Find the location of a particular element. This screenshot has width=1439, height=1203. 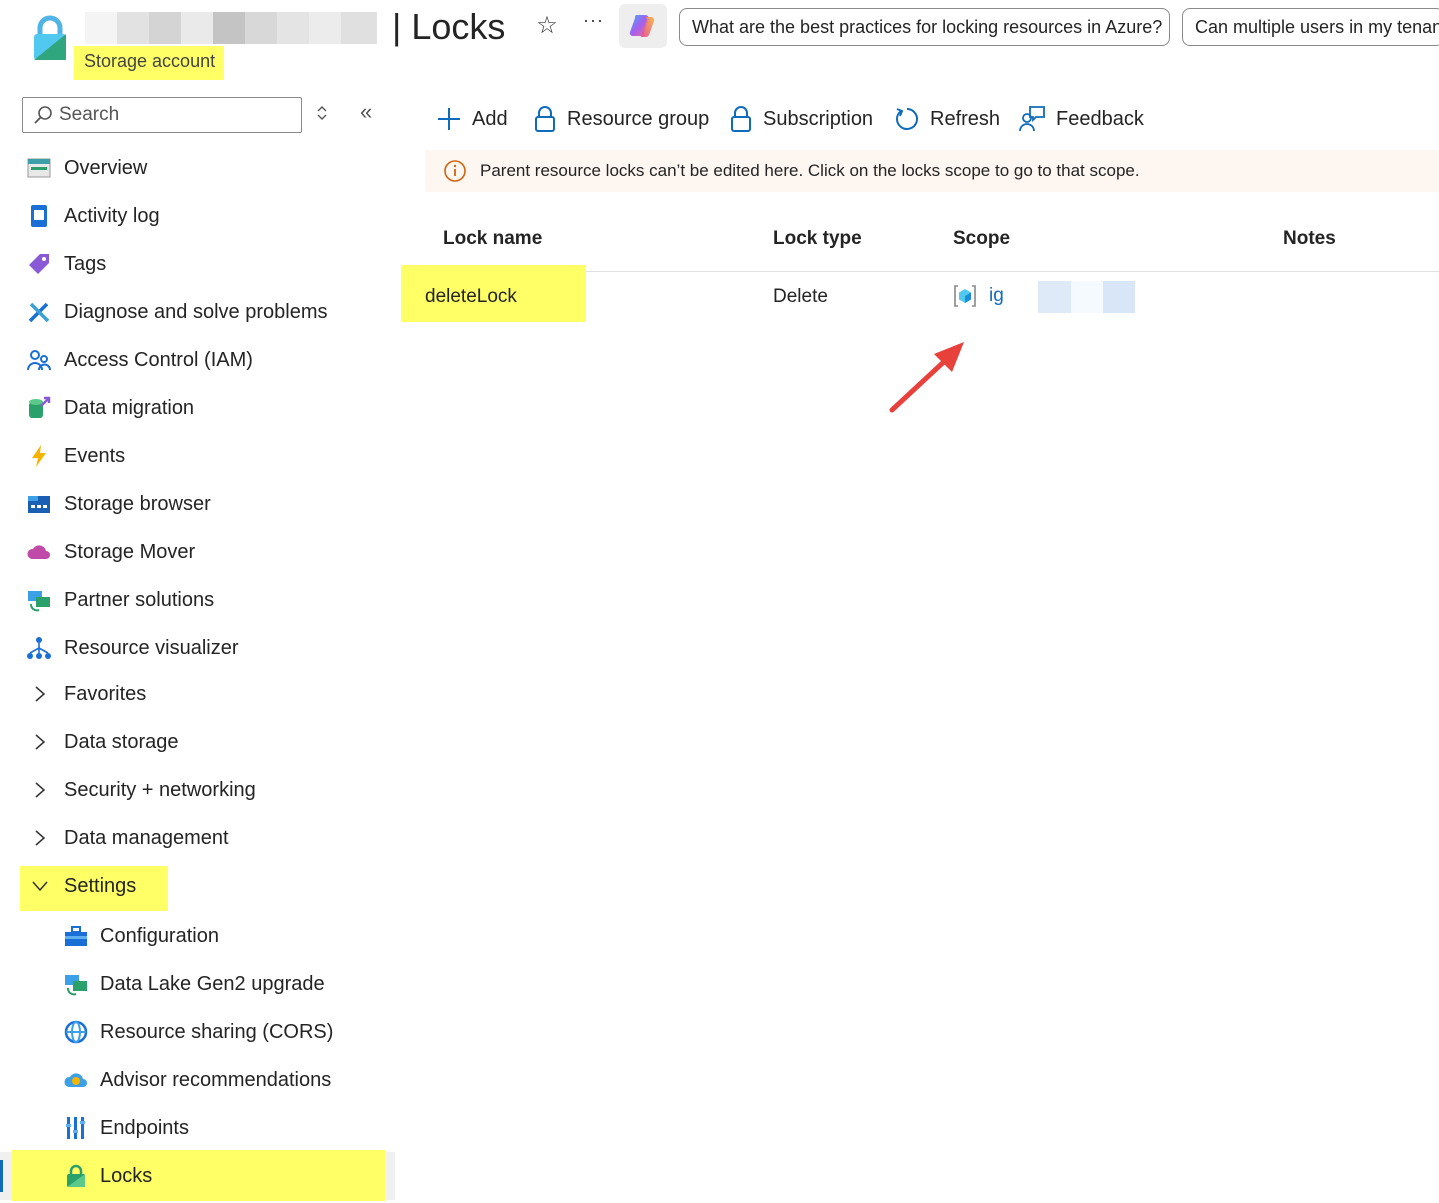

sidebar-item-activity-log: Activity log is located at coordinates (197, 216).